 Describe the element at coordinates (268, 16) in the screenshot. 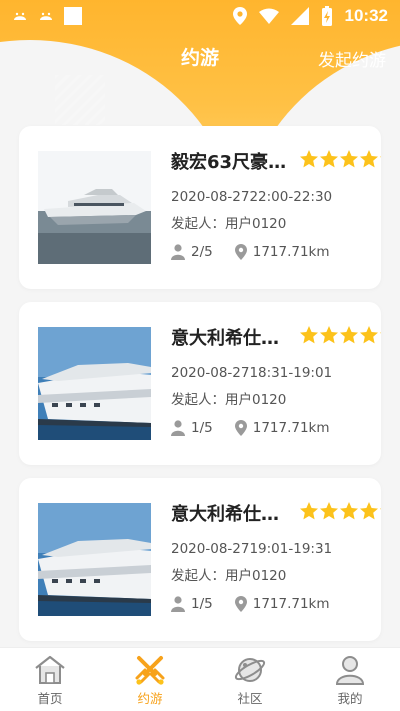

I see `wifi-icon` at that location.